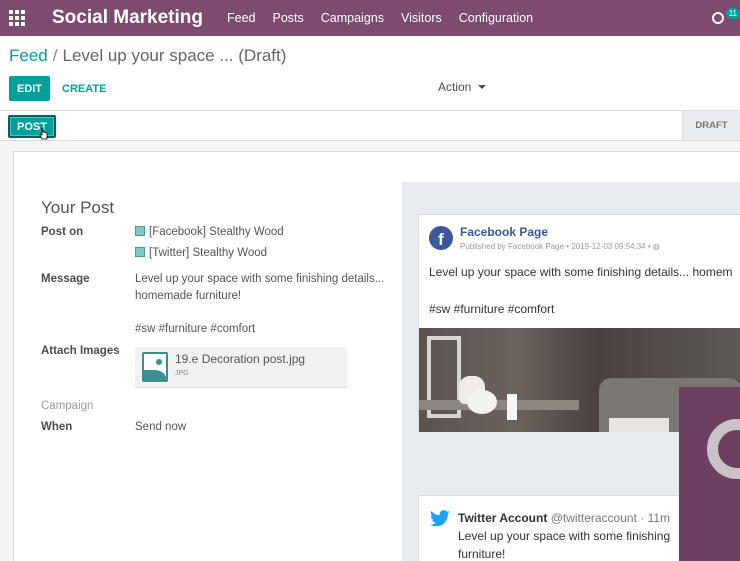 The width and height of the screenshot is (740, 561). I want to click on breadcrumb: Feed / Level up your space ... (Draft), so click(147, 56).